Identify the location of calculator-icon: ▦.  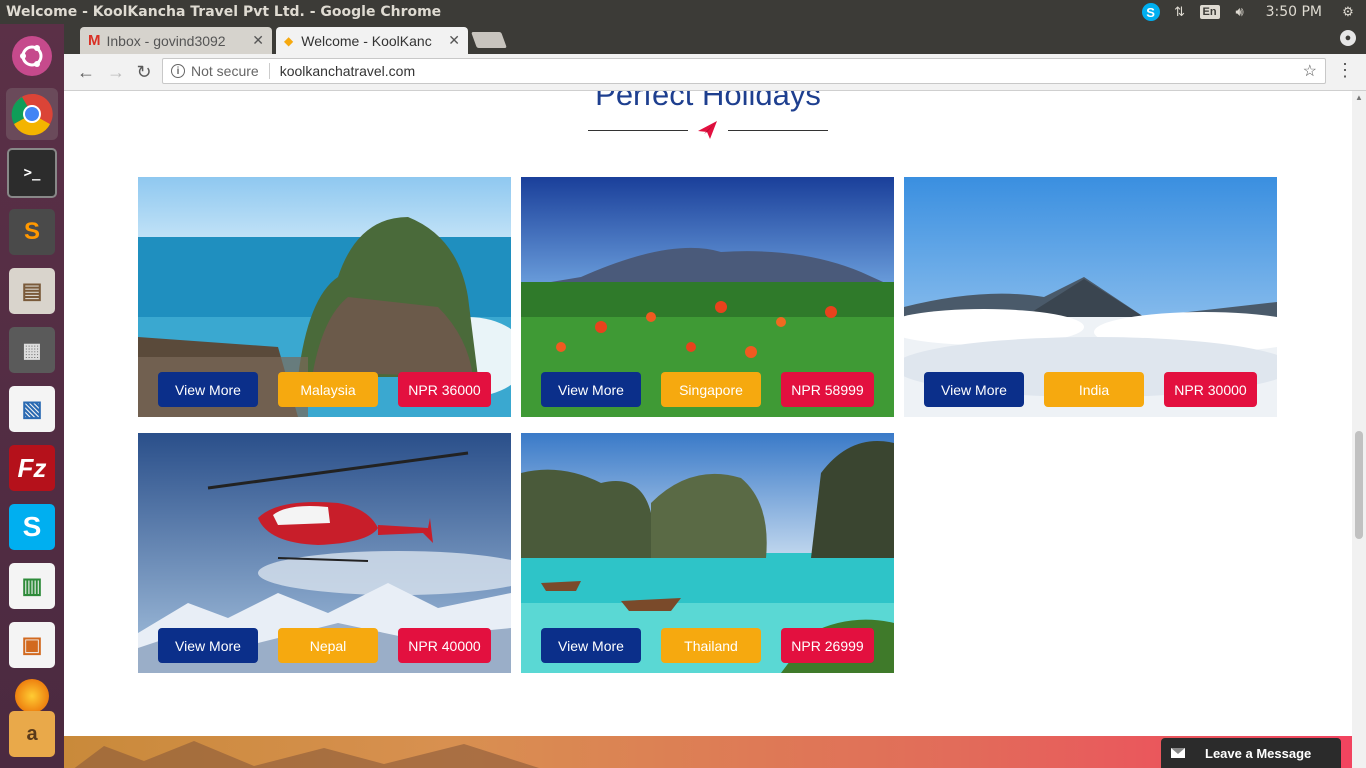
(32, 350).